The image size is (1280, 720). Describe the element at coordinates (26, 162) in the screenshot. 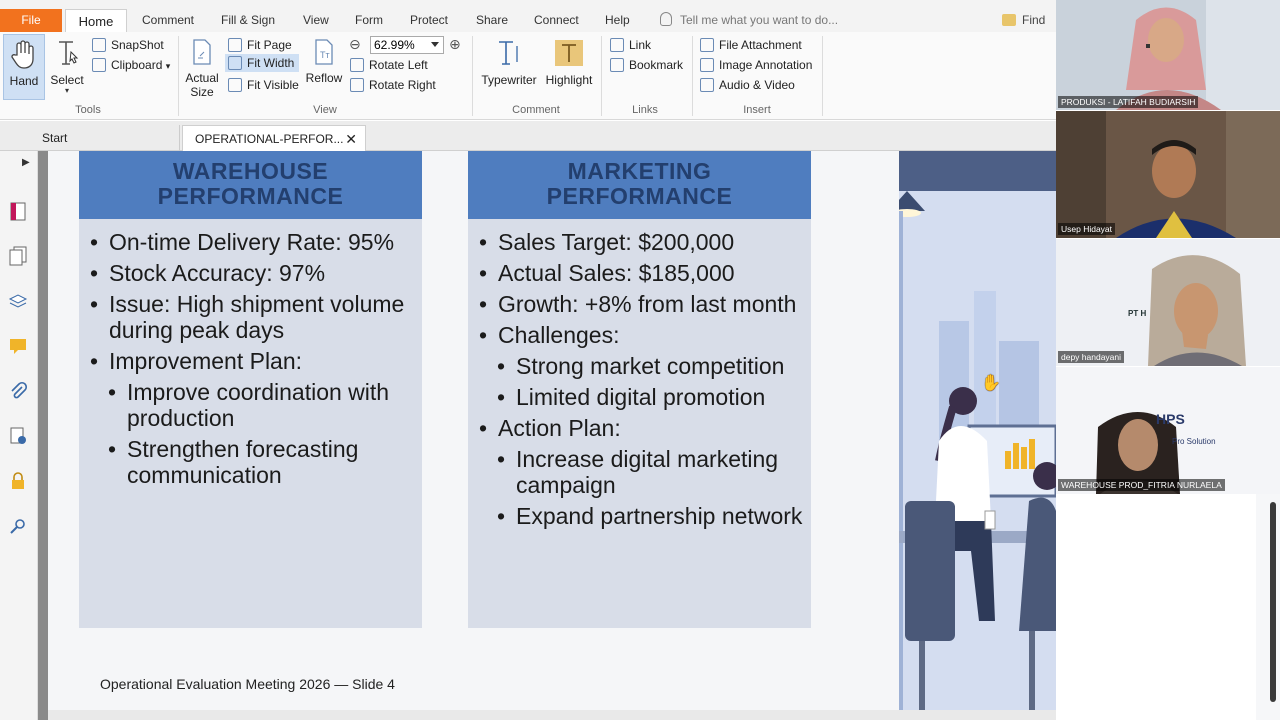

I see `expand-panel-icon: ▶` at that location.